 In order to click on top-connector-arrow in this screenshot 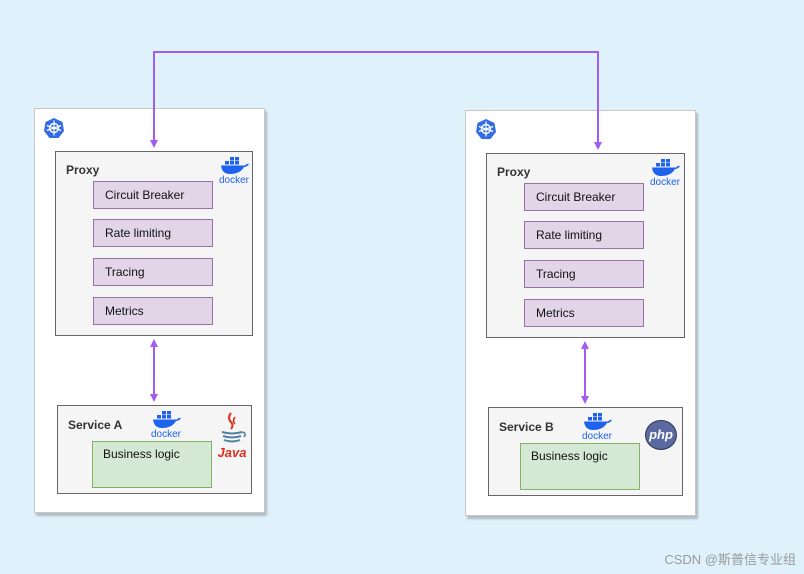, I will do `click(376, 100)`.